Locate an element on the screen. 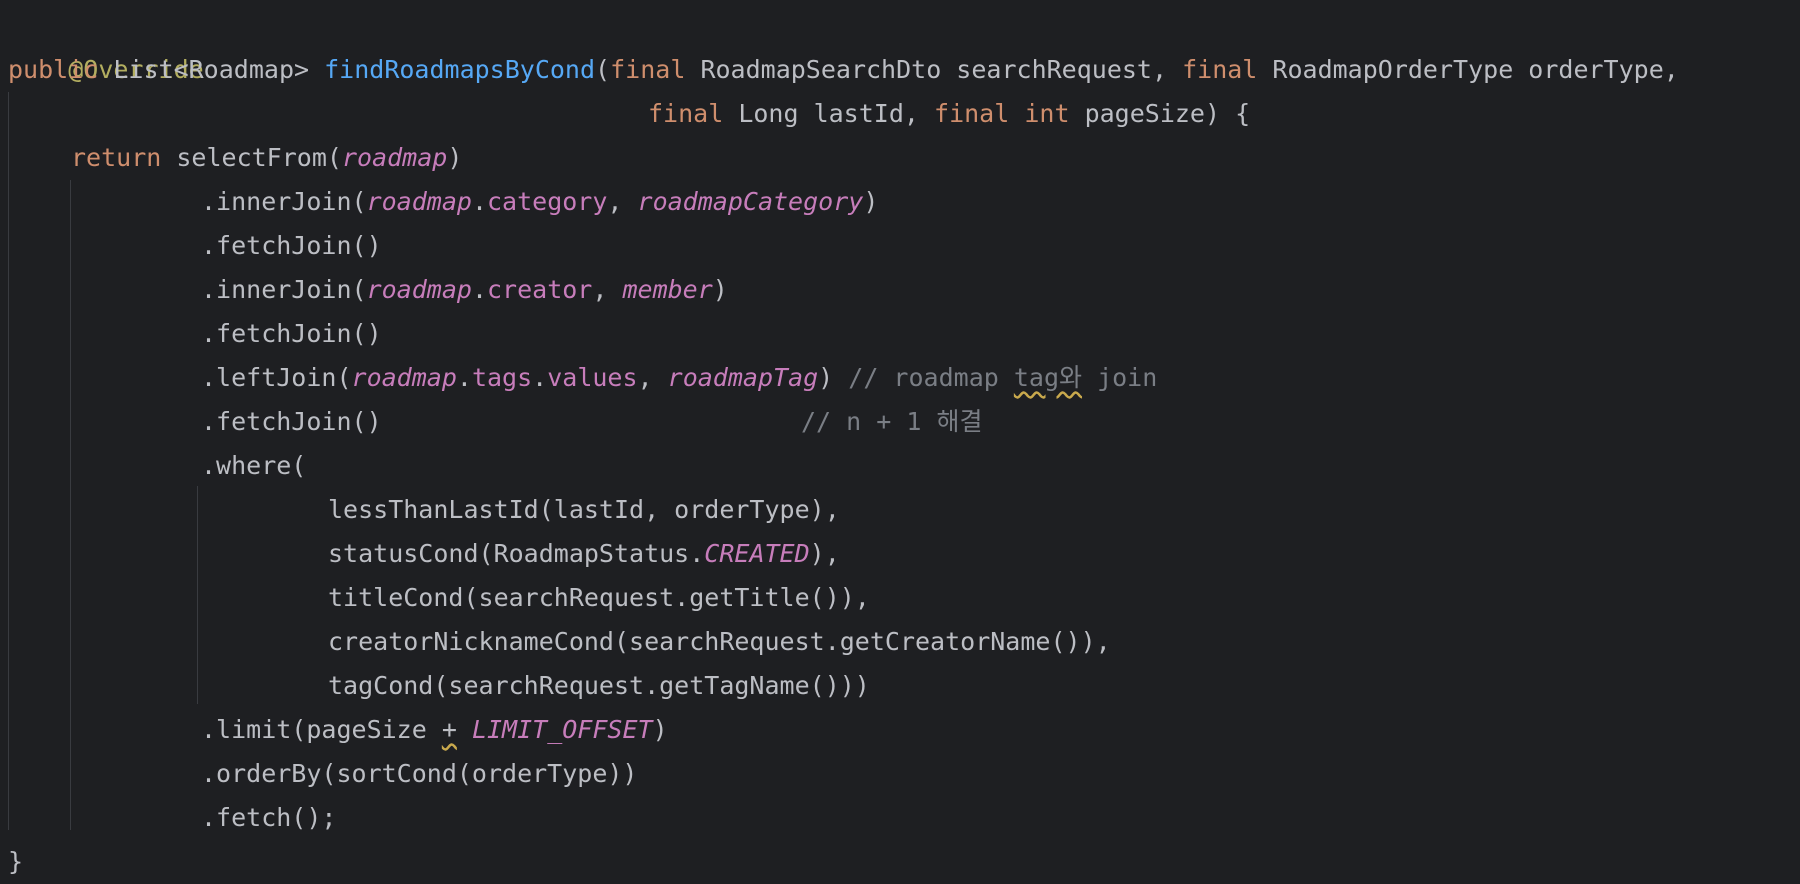  param-page-size: pageSize) { is located at coordinates (1167, 113).